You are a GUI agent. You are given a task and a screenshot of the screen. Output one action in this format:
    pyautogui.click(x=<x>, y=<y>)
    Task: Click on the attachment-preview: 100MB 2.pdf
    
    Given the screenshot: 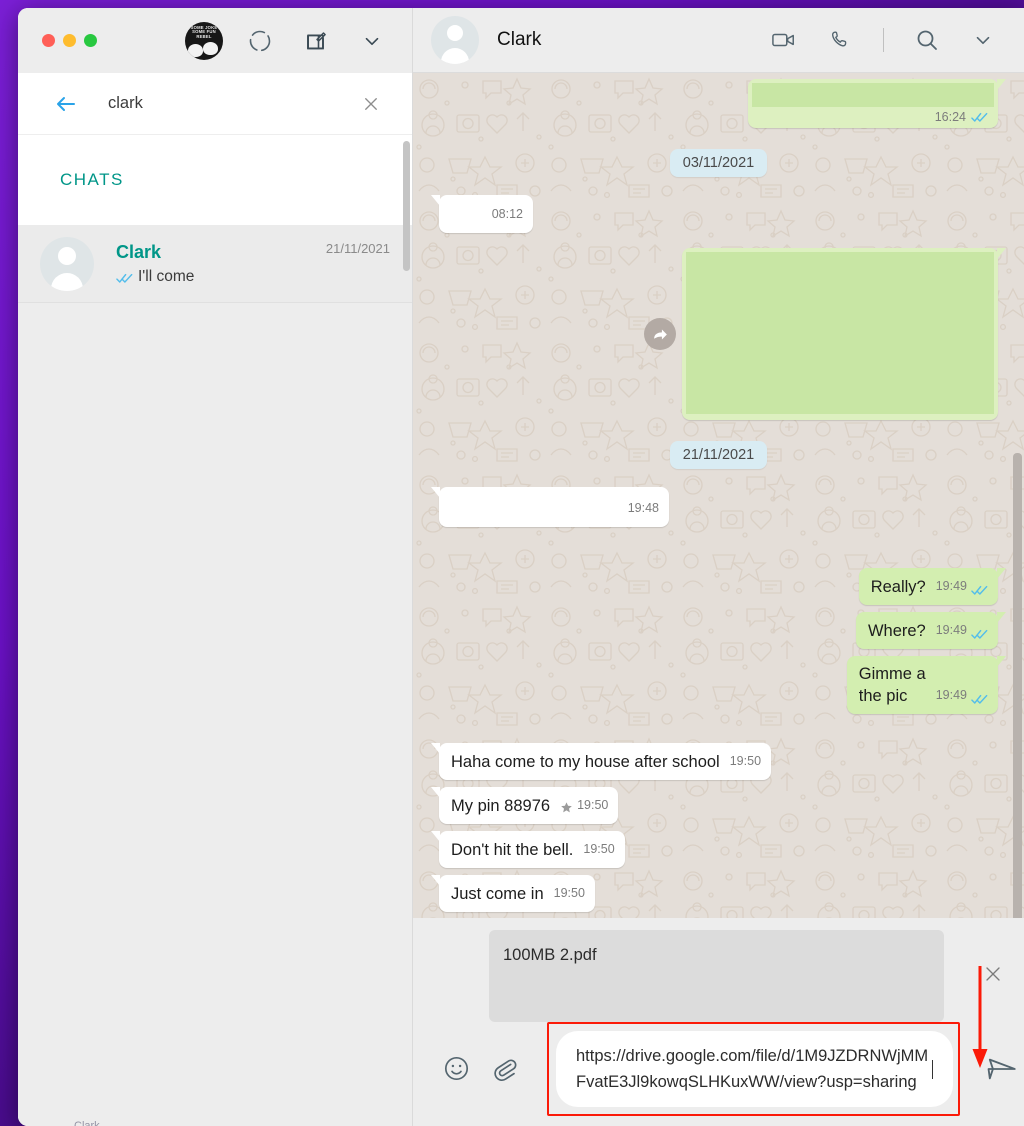 What is the action you would take?
    pyautogui.click(x=716, y=976)
    